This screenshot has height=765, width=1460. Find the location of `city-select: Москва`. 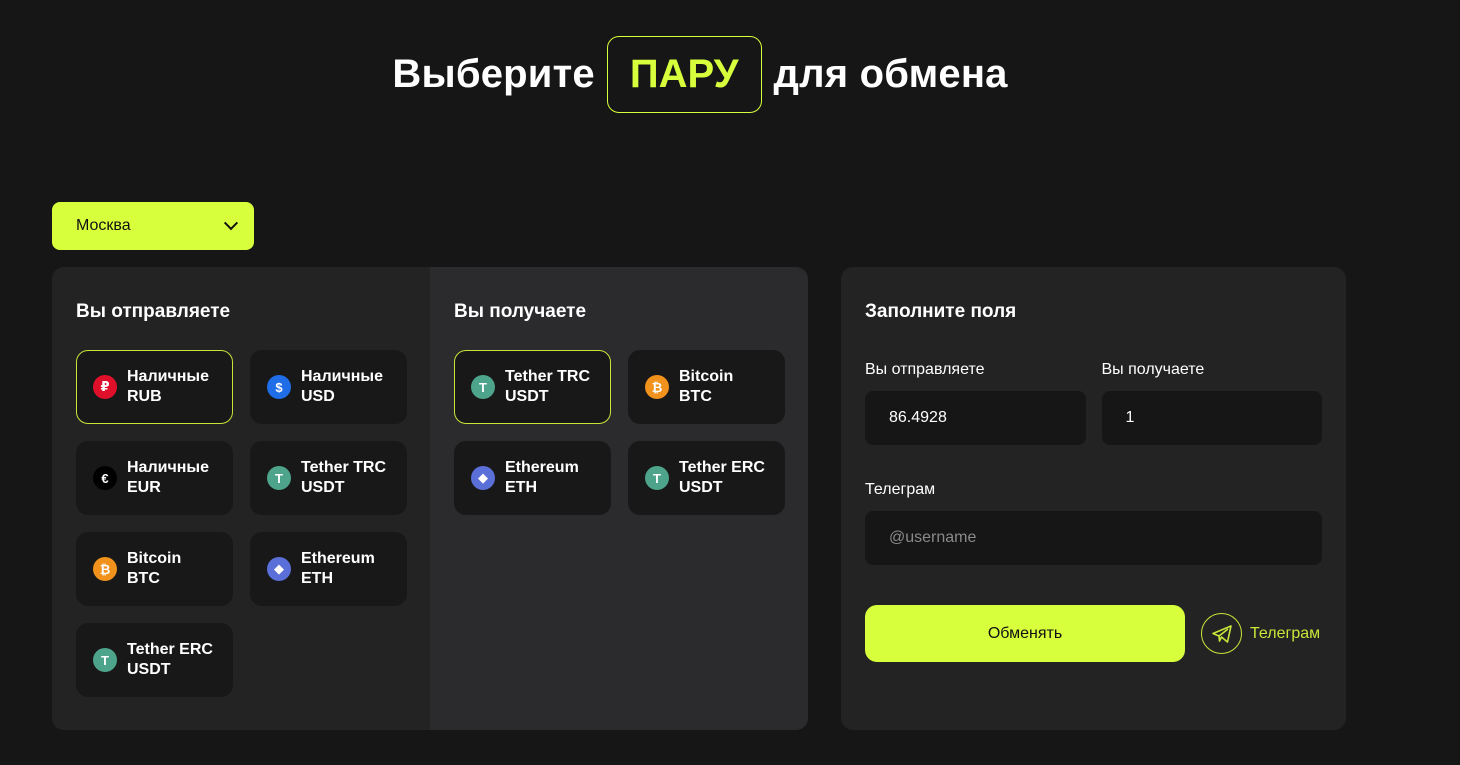

city-select: Москва is located at coordinates (153, 226).